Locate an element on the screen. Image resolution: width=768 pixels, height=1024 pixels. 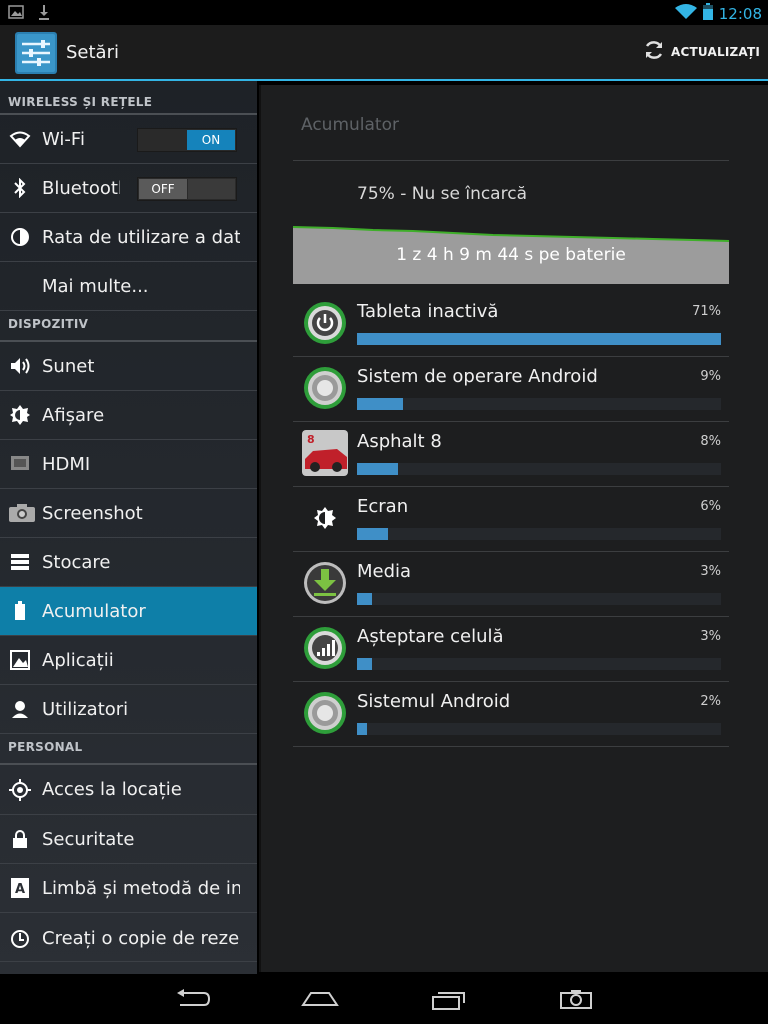
keyboard-language-icon: A is located at coordinates (20, 888).